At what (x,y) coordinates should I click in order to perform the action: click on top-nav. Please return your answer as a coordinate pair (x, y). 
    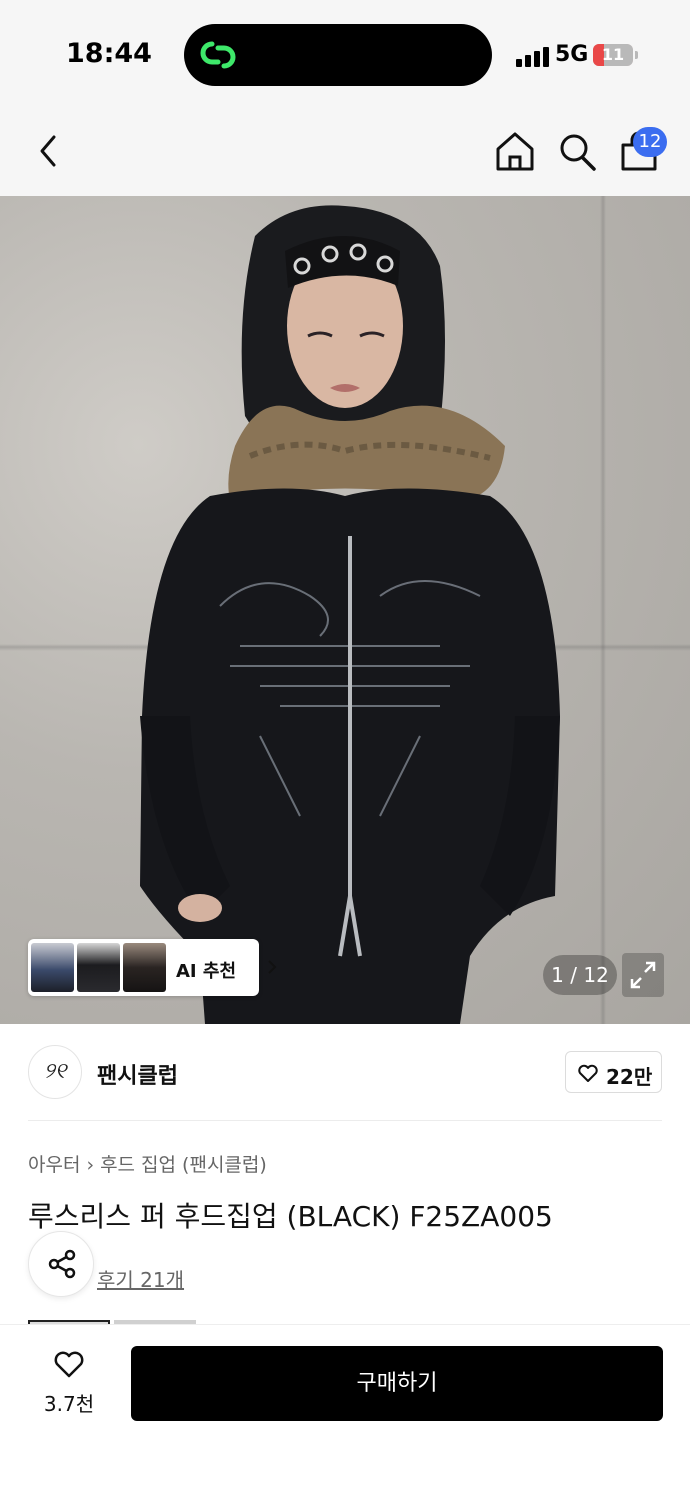
    Looking at the image, I should click on (345, 150).